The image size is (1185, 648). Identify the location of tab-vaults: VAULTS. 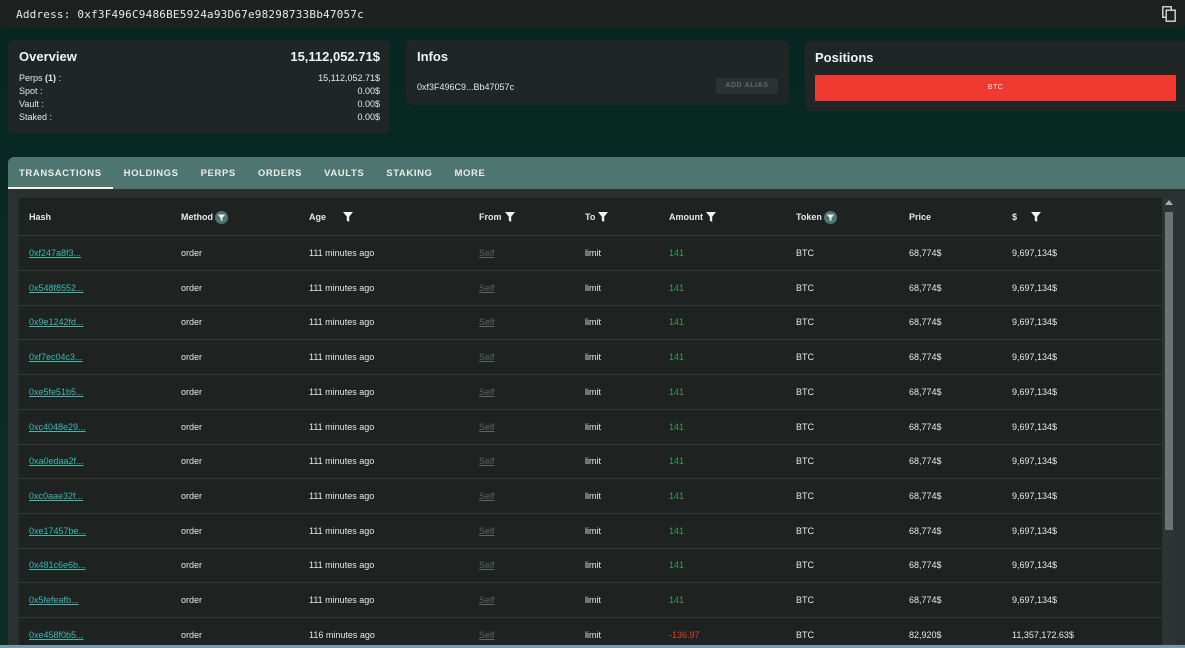
(344, 173).